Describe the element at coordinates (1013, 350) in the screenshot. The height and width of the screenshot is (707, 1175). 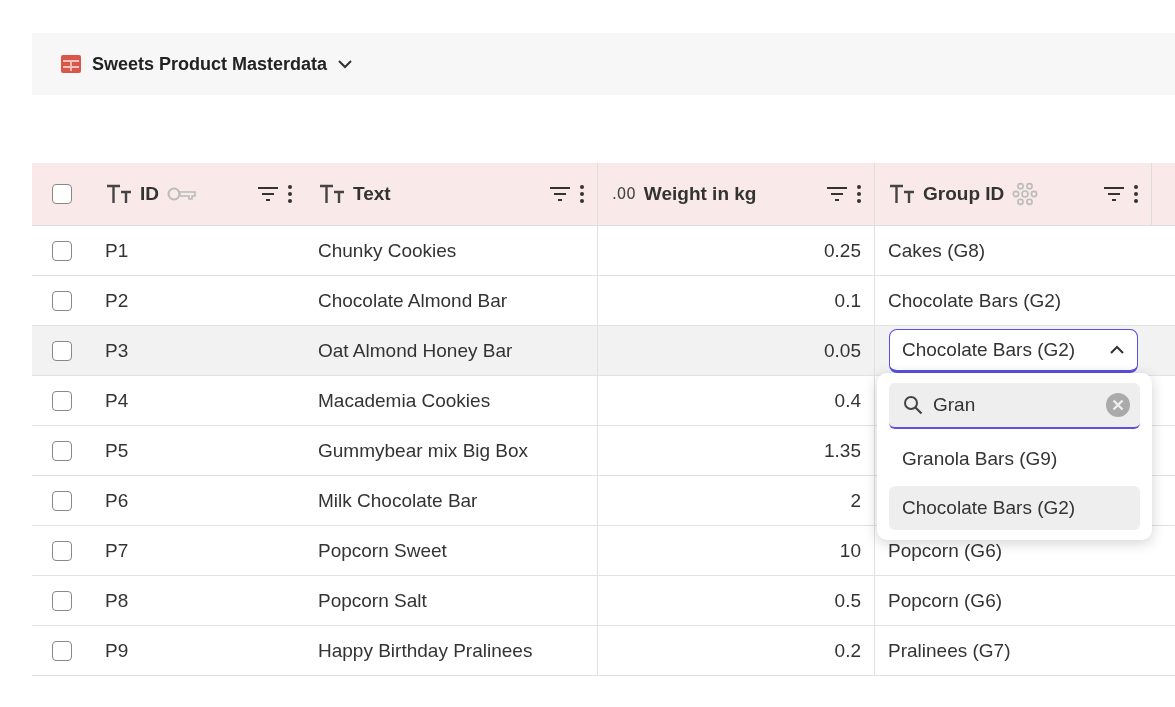
I see `group-select: Chocolate Bars (G2)` at that location.